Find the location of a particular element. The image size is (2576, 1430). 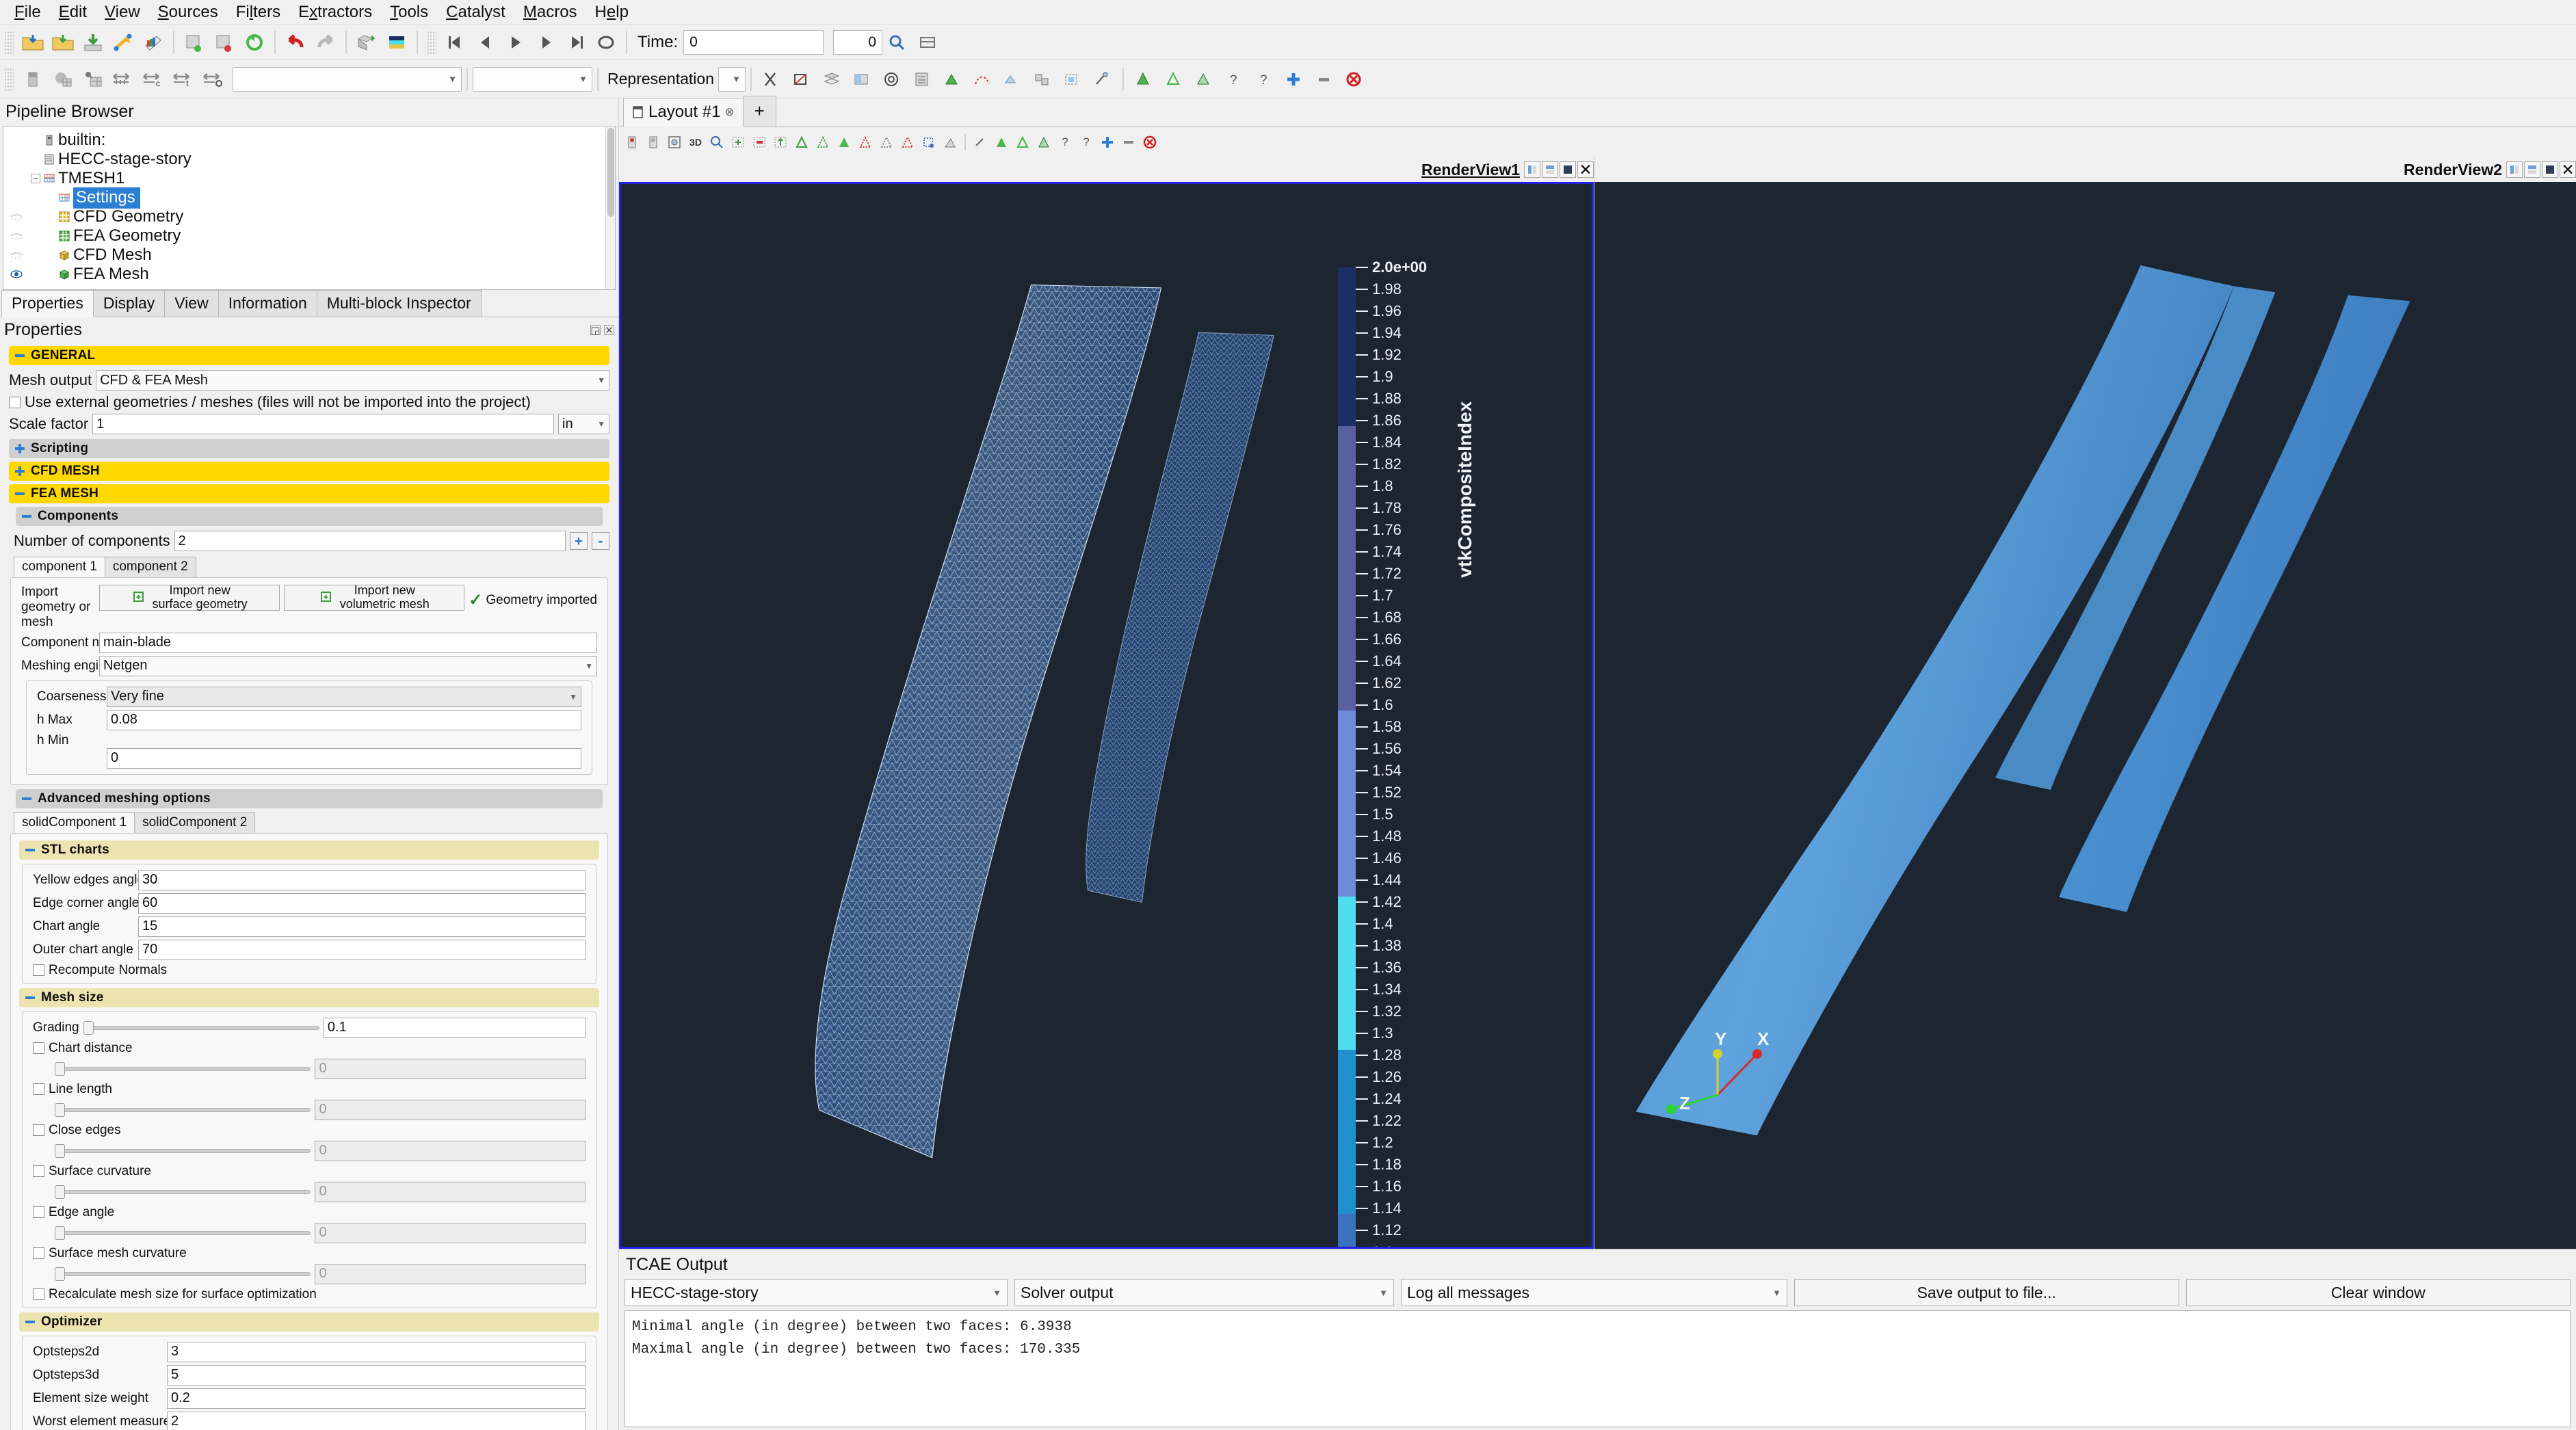

meshing-engine-combo: Netgen ▼ is located at coordinates (348, 665).